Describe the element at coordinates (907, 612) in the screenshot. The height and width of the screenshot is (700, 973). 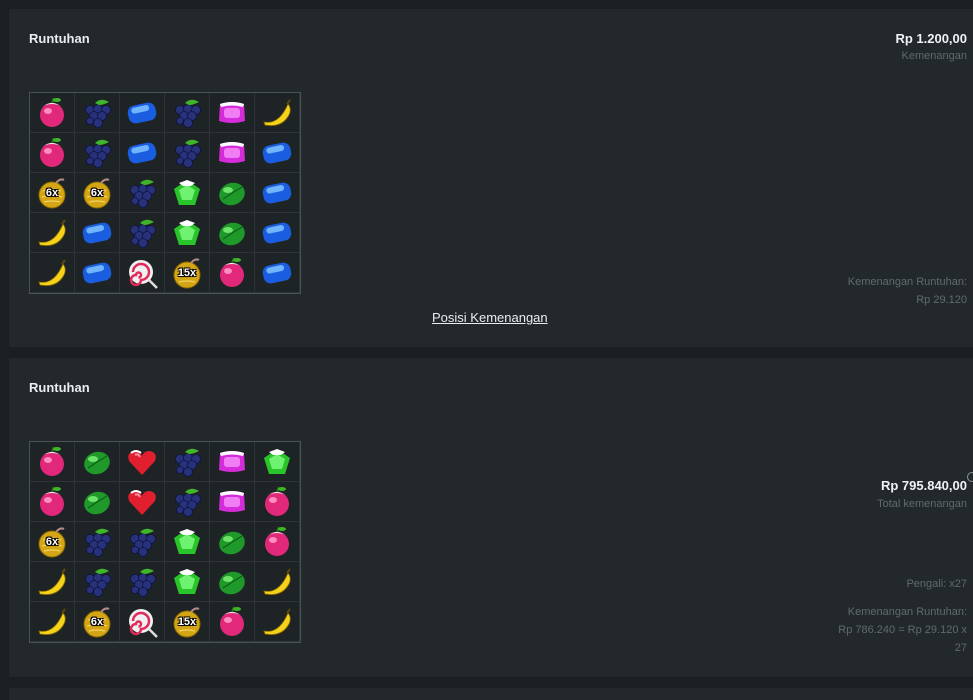
I see `cascade-win-label: Kemenangan Runtuhan:` at that location.